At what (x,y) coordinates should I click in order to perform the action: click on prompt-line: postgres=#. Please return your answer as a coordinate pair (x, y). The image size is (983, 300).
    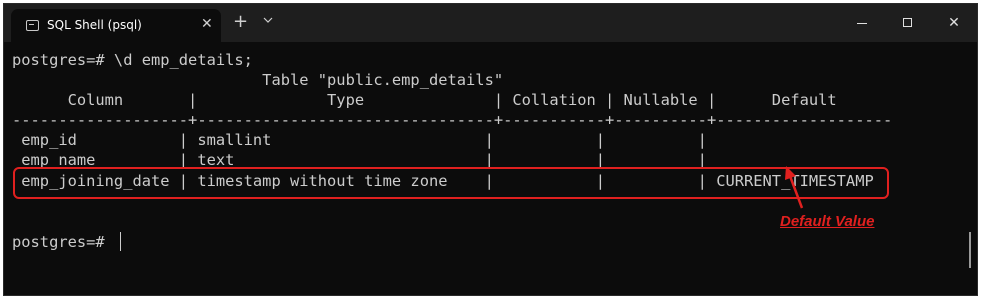
    Looking at the image, I should click on (63, 242).